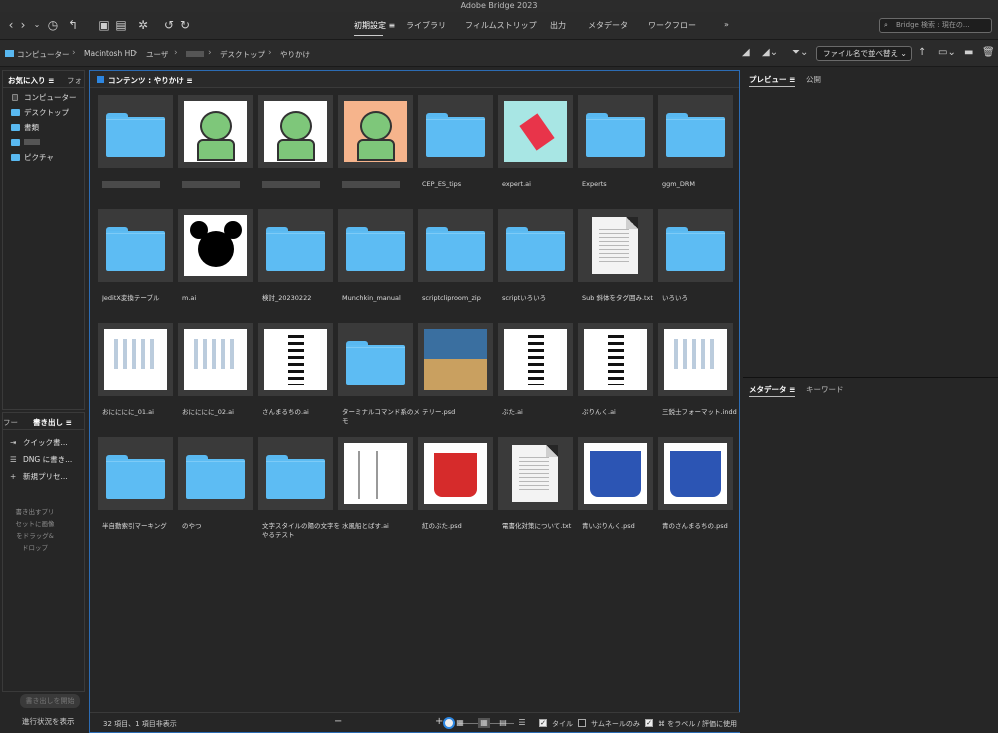  Describe the element at coordinates (73, 25) in the screenshot. I see `boomerang-icon: ↰` at that location.